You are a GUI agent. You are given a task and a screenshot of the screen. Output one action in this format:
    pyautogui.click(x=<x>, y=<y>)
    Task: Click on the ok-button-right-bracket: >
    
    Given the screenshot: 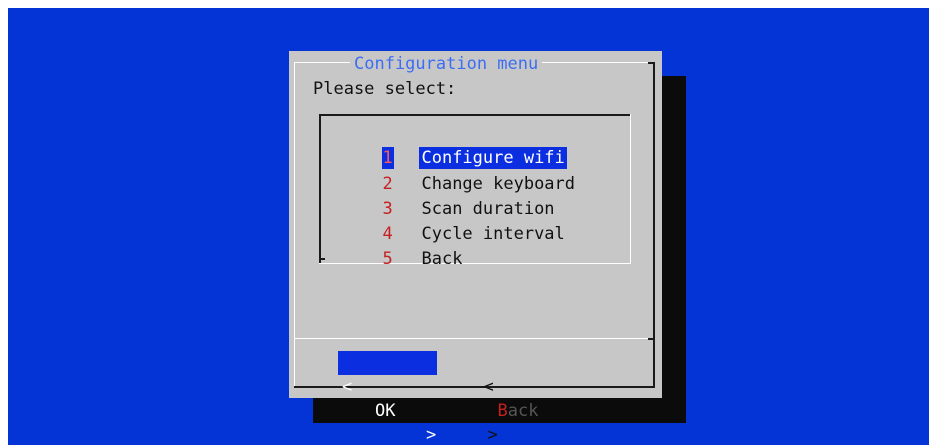 What is the action you would take?
    pyautogui.click(x=431, y=435)
    